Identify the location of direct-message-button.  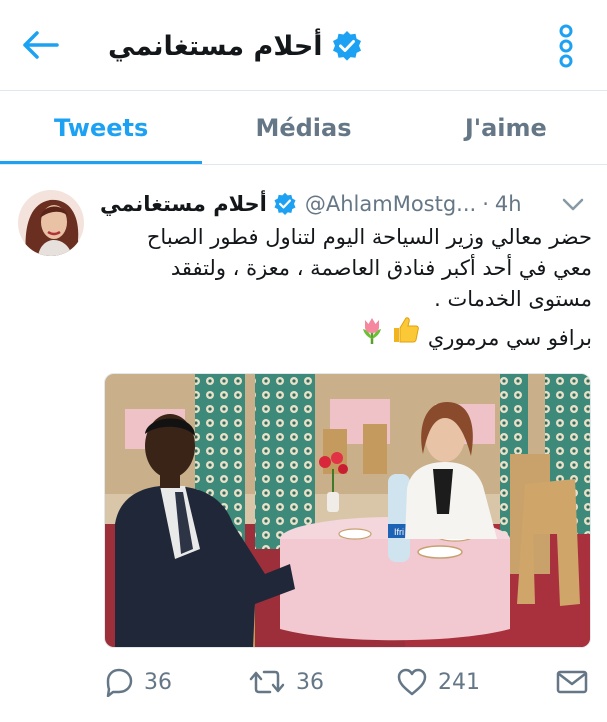
(572, 682).